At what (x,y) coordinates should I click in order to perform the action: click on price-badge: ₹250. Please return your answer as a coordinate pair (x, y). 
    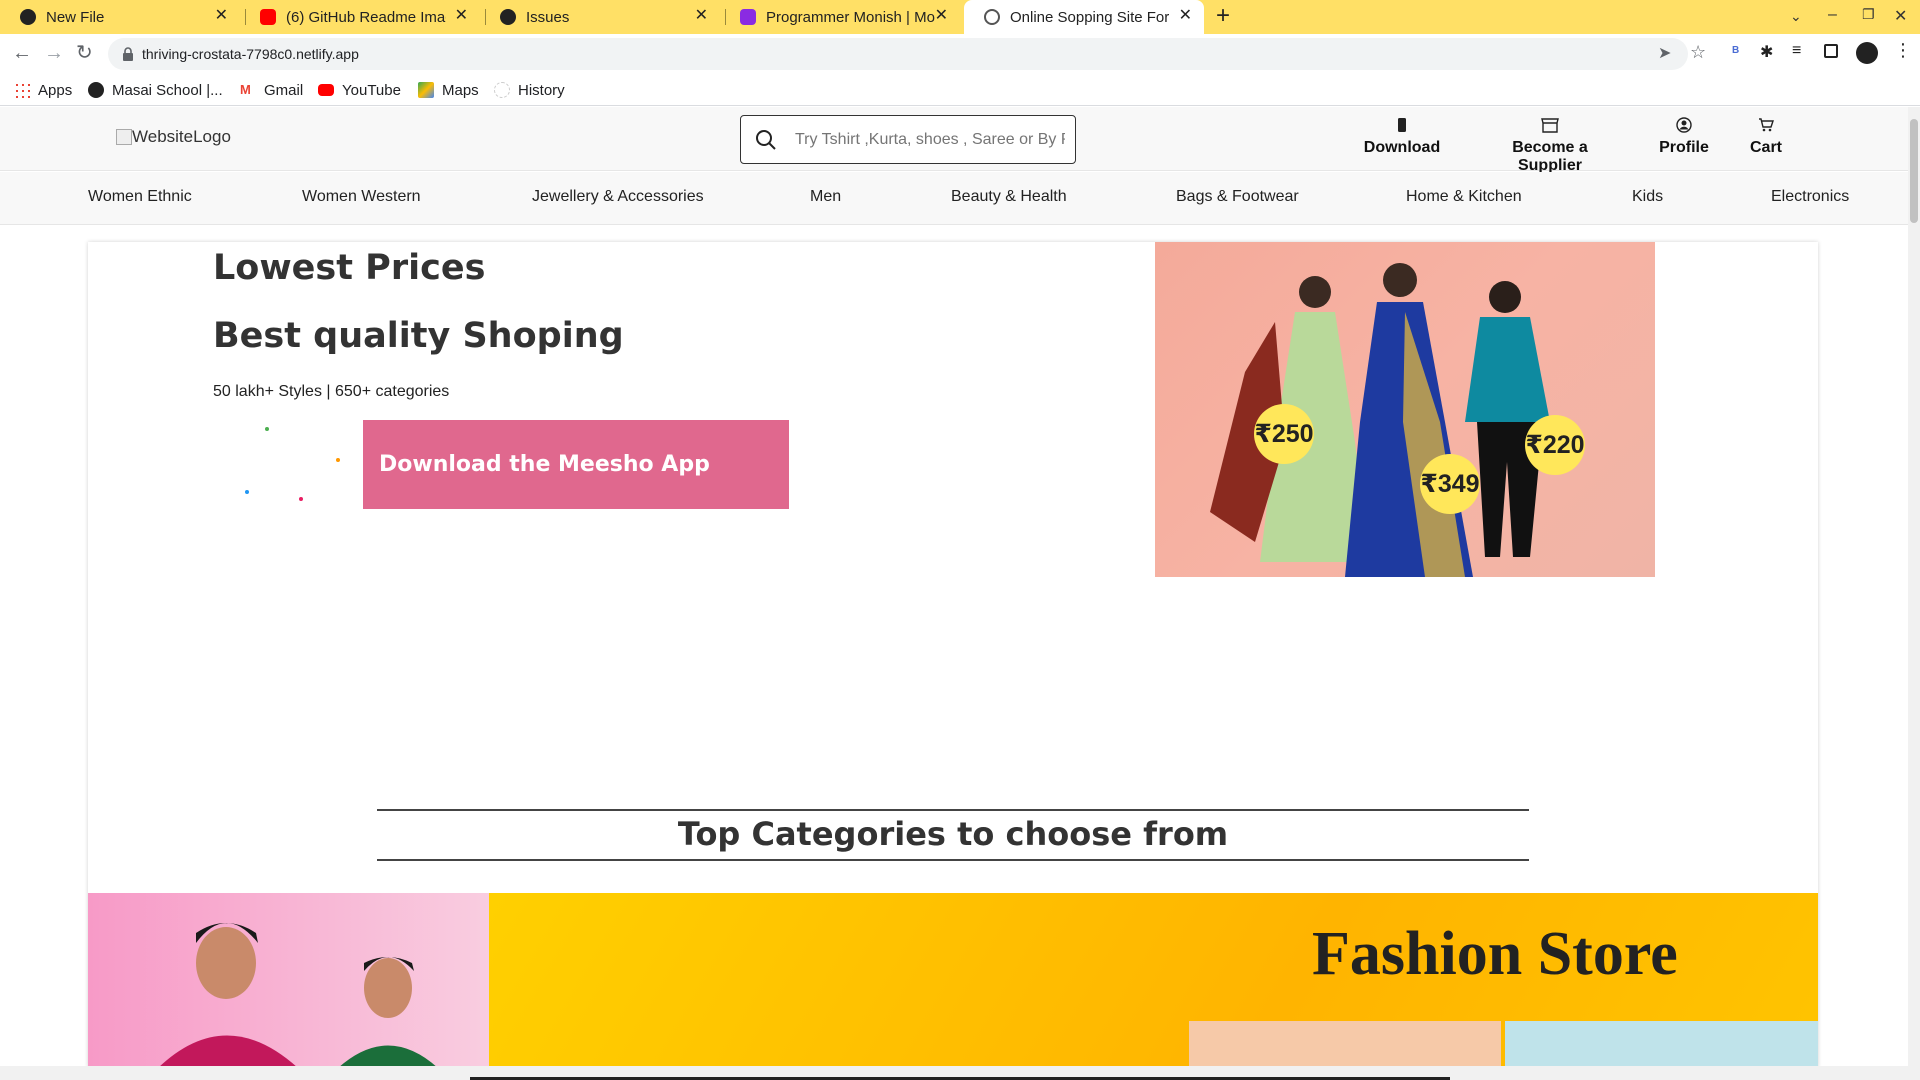
    Looking at the image, I should click on (1284, 434).